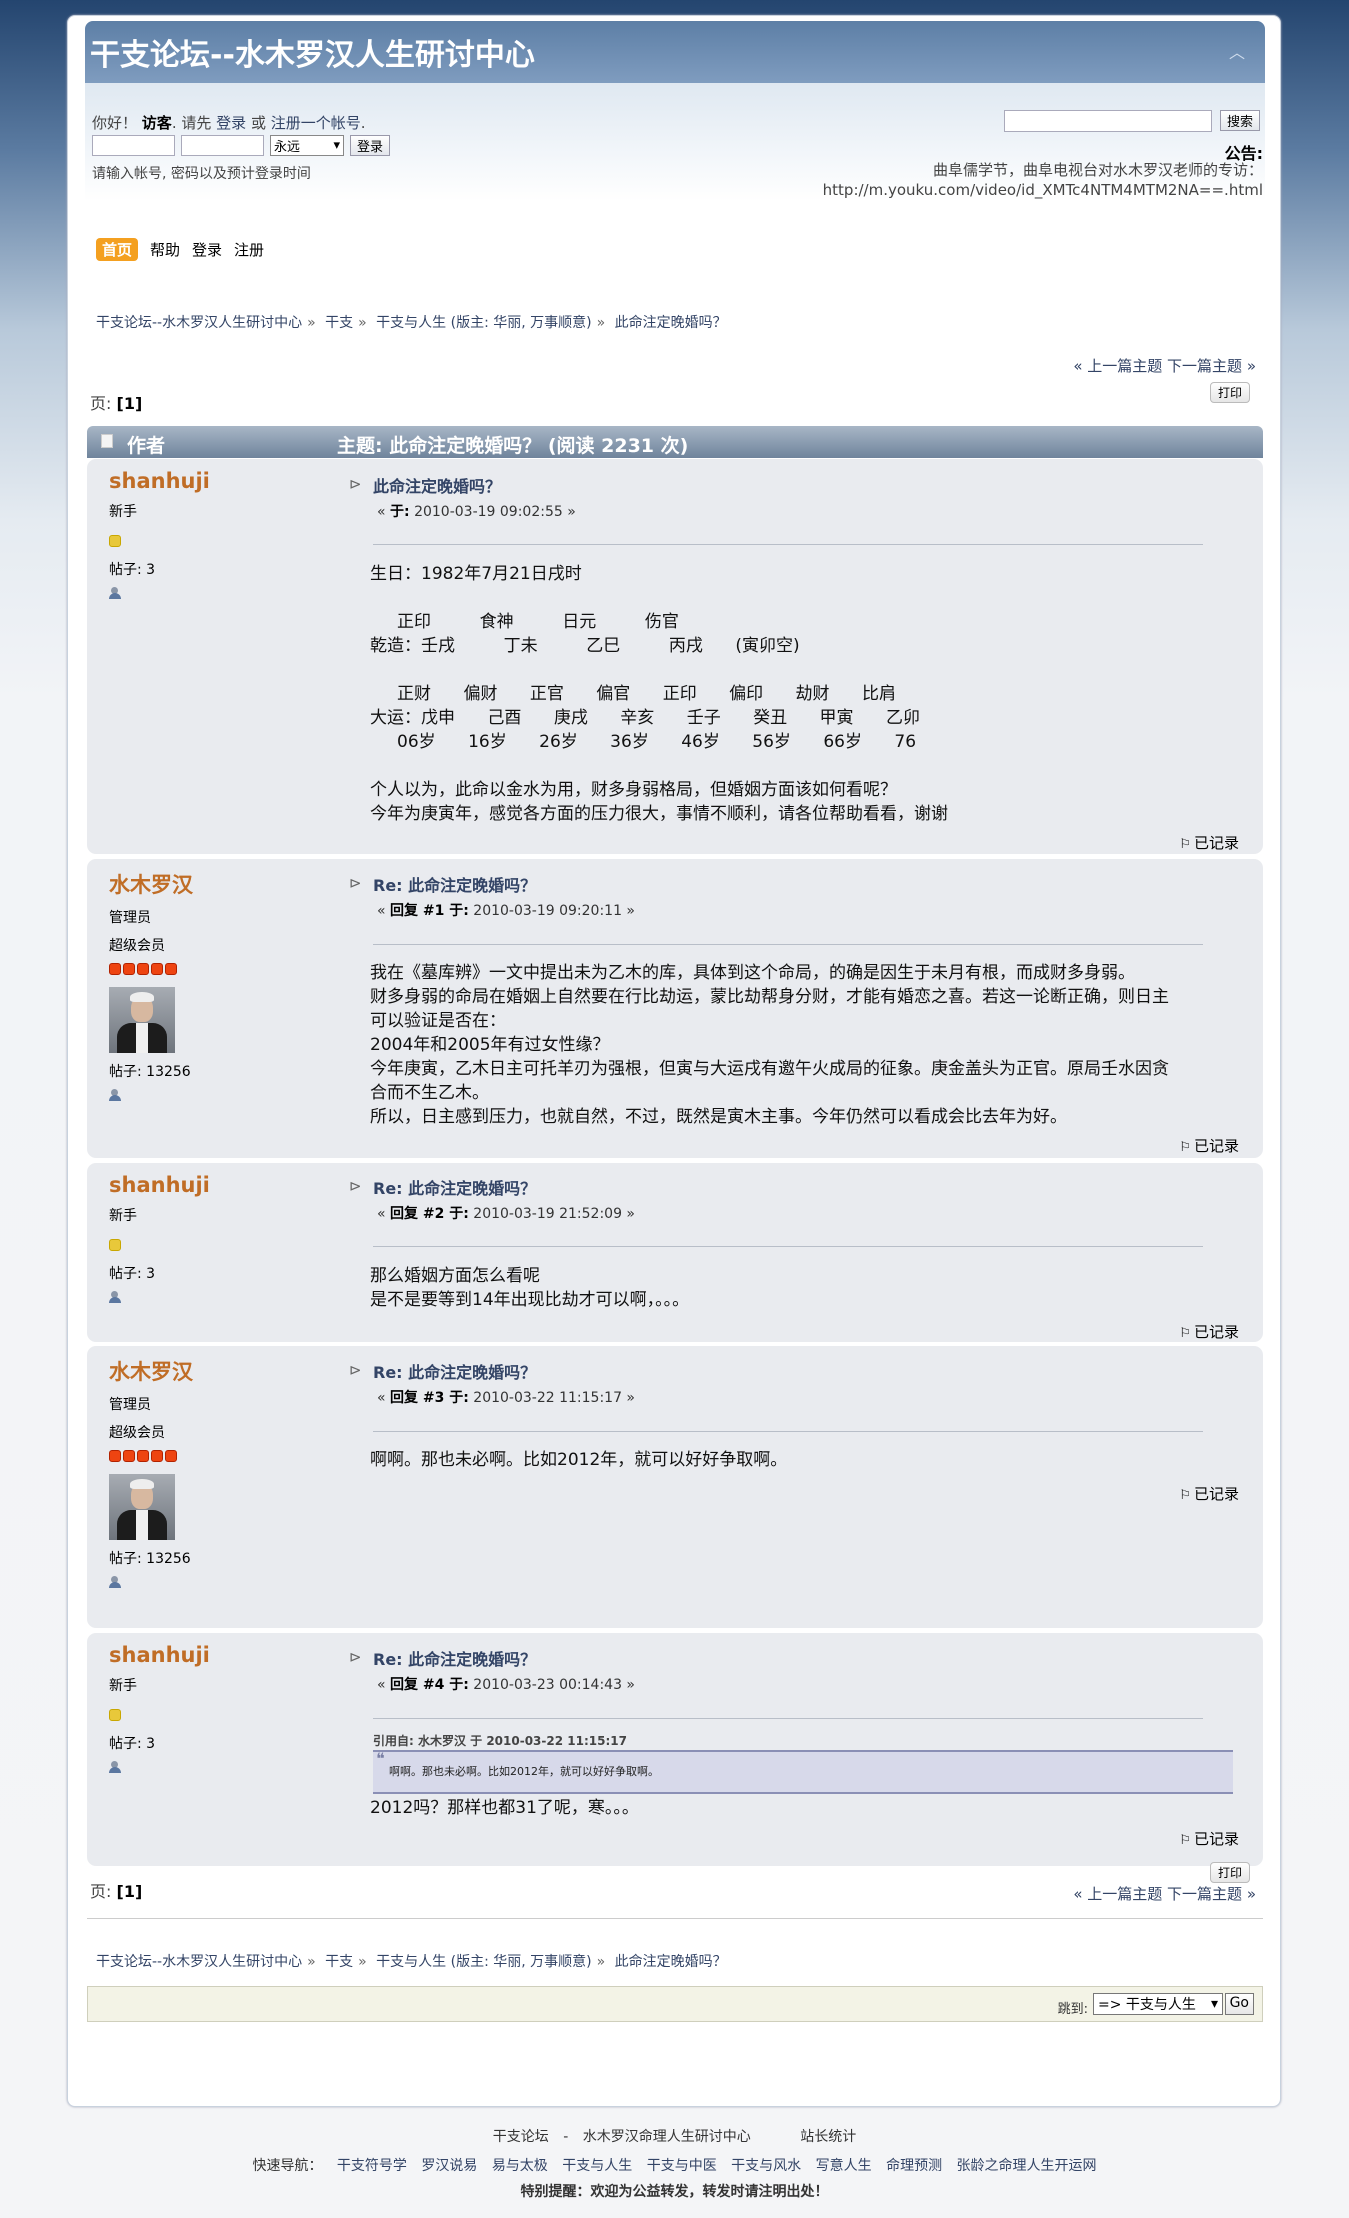 This screenshot has height=2218, width=1349. Describe the element at coordinates (1158, 2004) in the screenshot. I see `jump-select: => 干支与人生 ▾` at that location.